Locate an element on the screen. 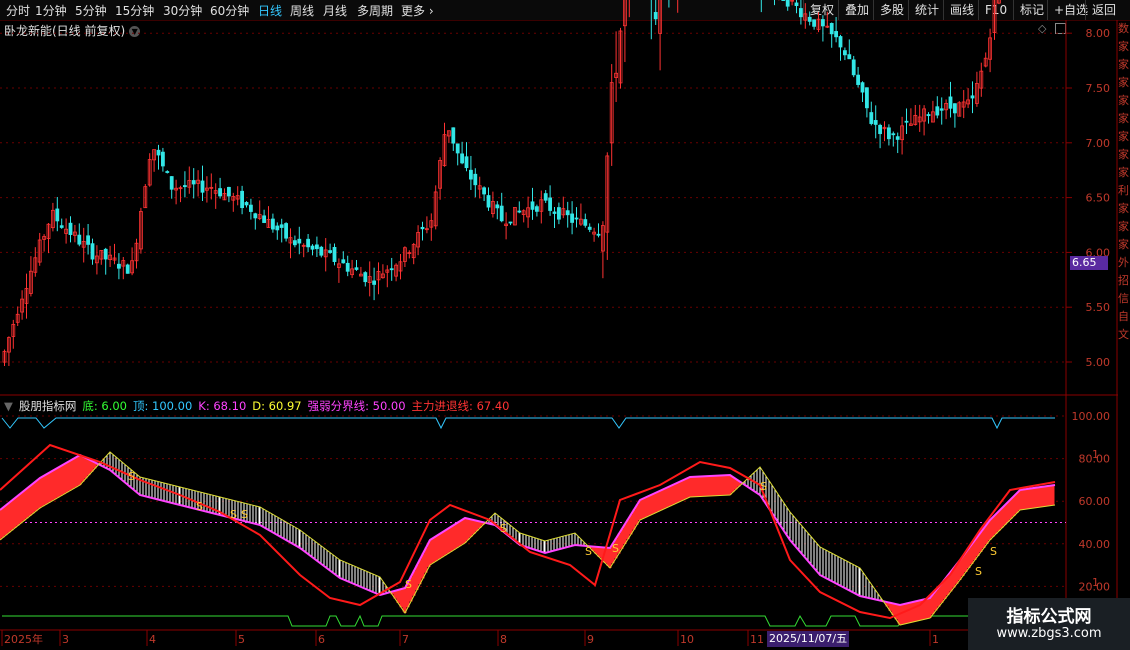 Image resolution: width=1130 pixels, height=650 pixels. side-panel-char: 信 is located at coordinates (1123, 298).